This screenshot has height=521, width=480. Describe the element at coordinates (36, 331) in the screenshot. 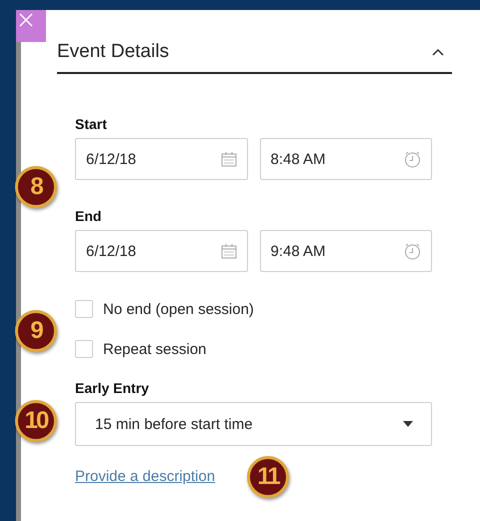

I see `callout-badge: 9` at that location.